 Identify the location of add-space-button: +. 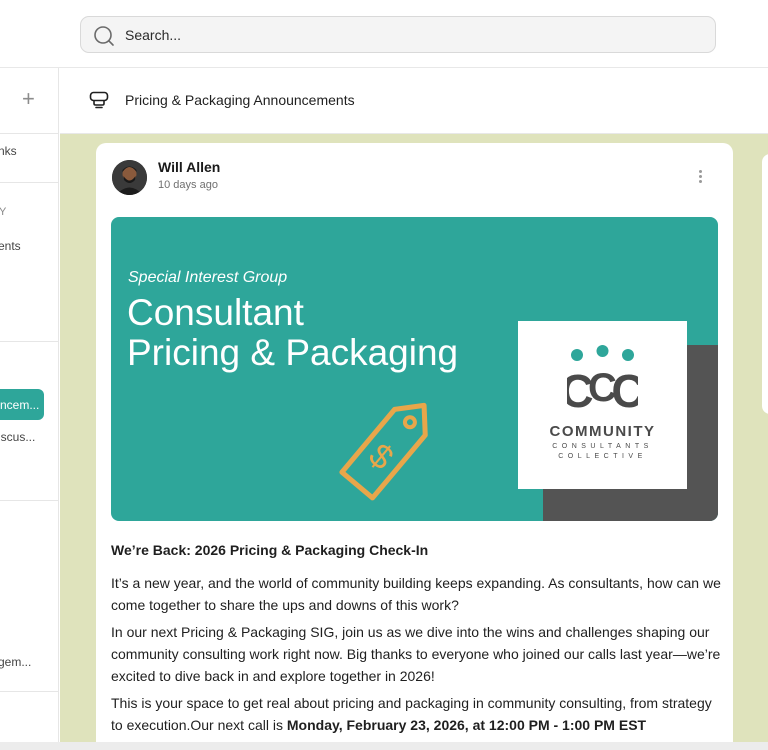
(28, 99).